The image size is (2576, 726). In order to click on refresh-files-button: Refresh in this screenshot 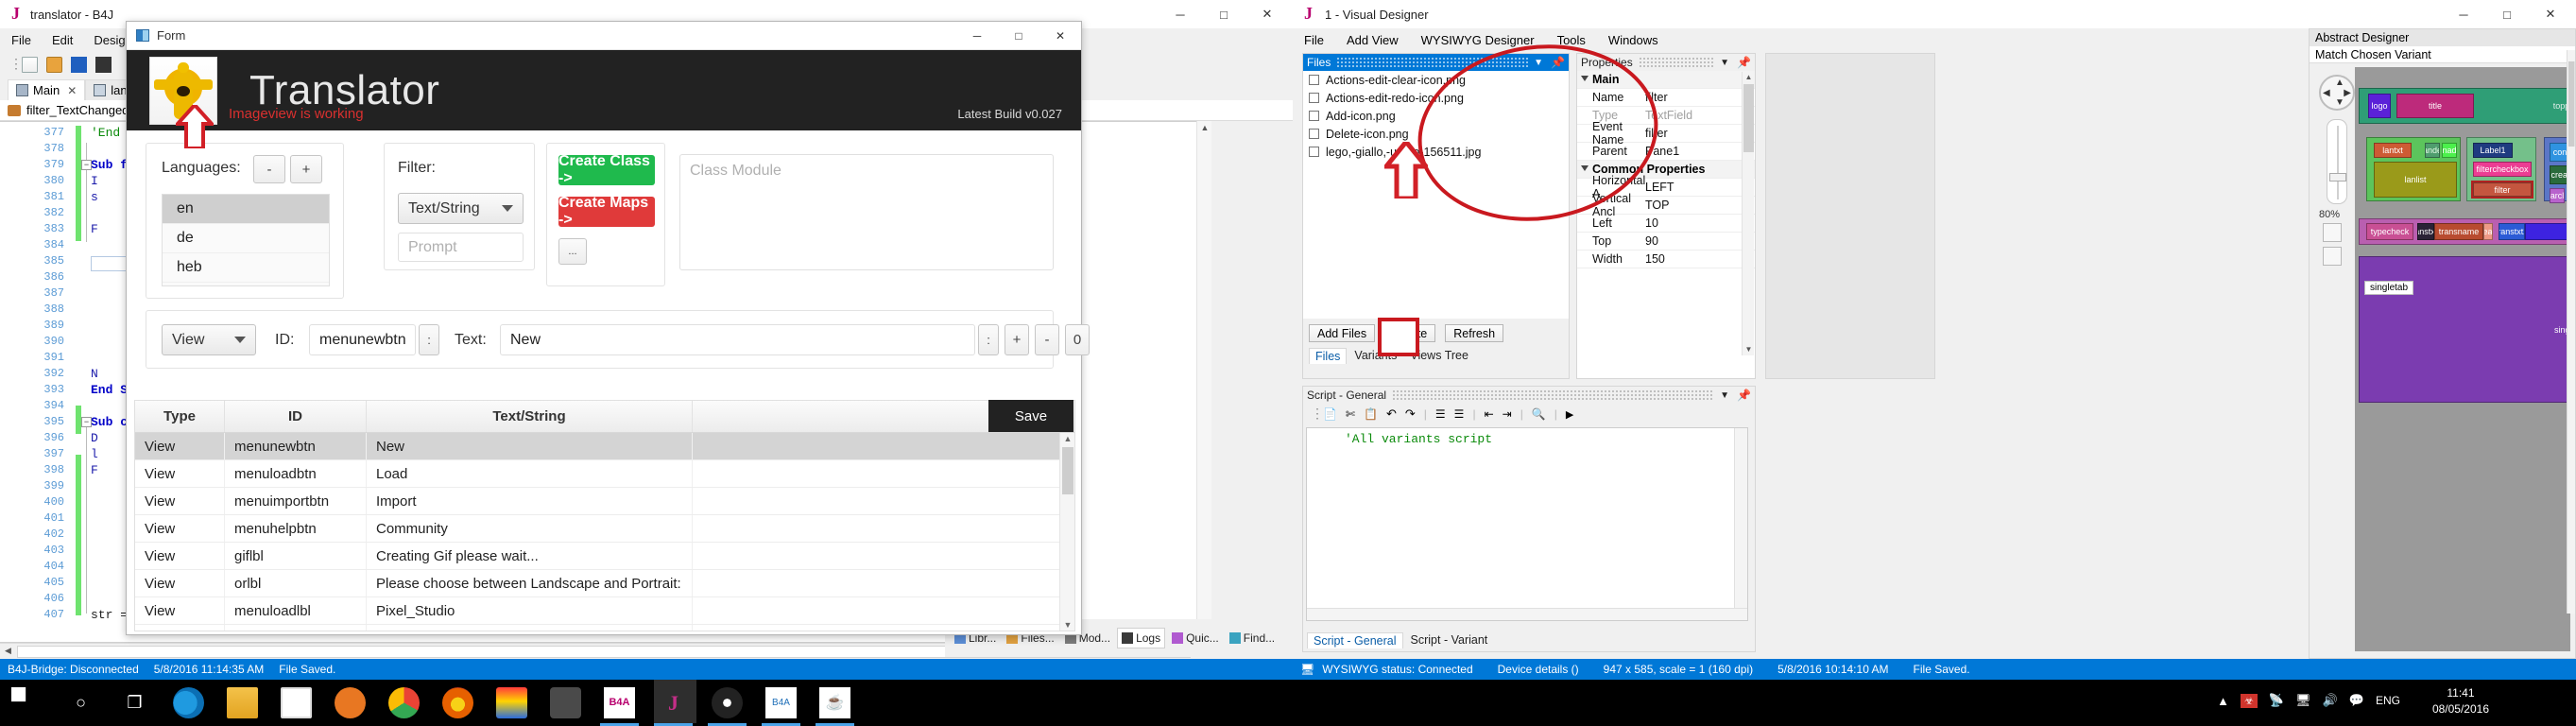, I will do `click(1474, 333)`.